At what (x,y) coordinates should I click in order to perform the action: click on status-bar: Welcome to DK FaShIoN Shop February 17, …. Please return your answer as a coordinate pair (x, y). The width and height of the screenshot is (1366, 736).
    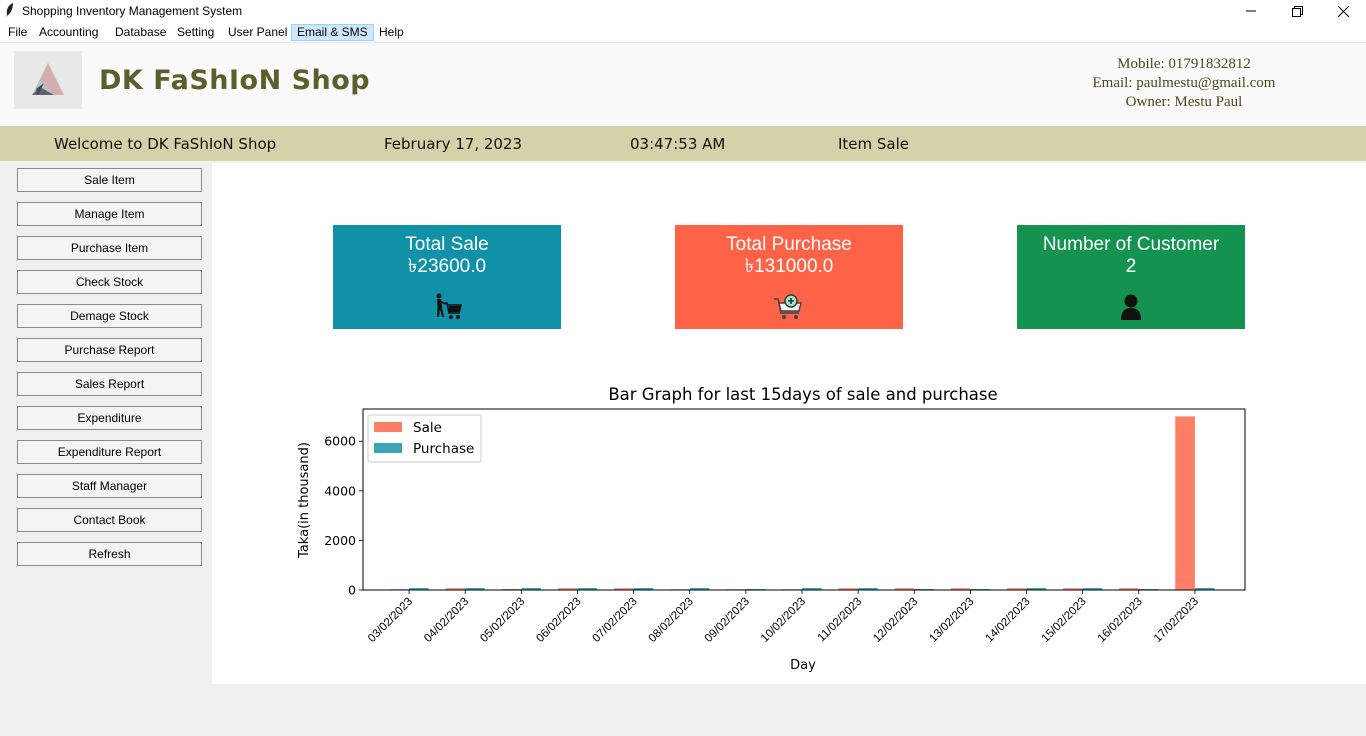
    Looking at the image, I should click on (683, 143).